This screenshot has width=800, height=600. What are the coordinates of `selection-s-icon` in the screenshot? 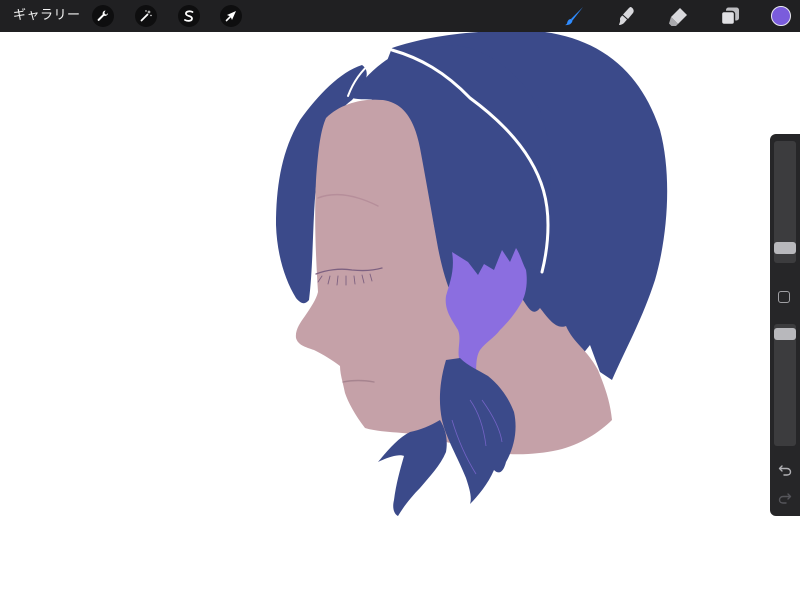 It's located at (189, 16).